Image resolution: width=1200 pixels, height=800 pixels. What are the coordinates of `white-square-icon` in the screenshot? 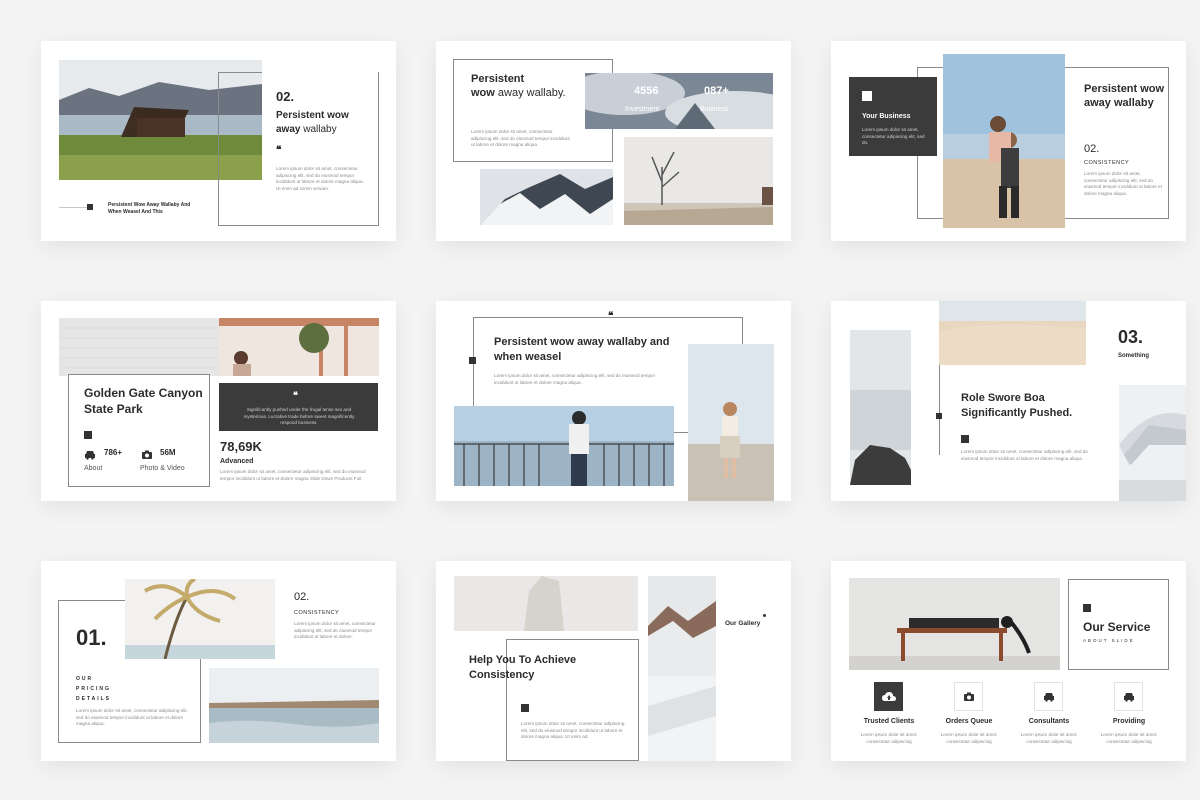 It's located at (867, 96).